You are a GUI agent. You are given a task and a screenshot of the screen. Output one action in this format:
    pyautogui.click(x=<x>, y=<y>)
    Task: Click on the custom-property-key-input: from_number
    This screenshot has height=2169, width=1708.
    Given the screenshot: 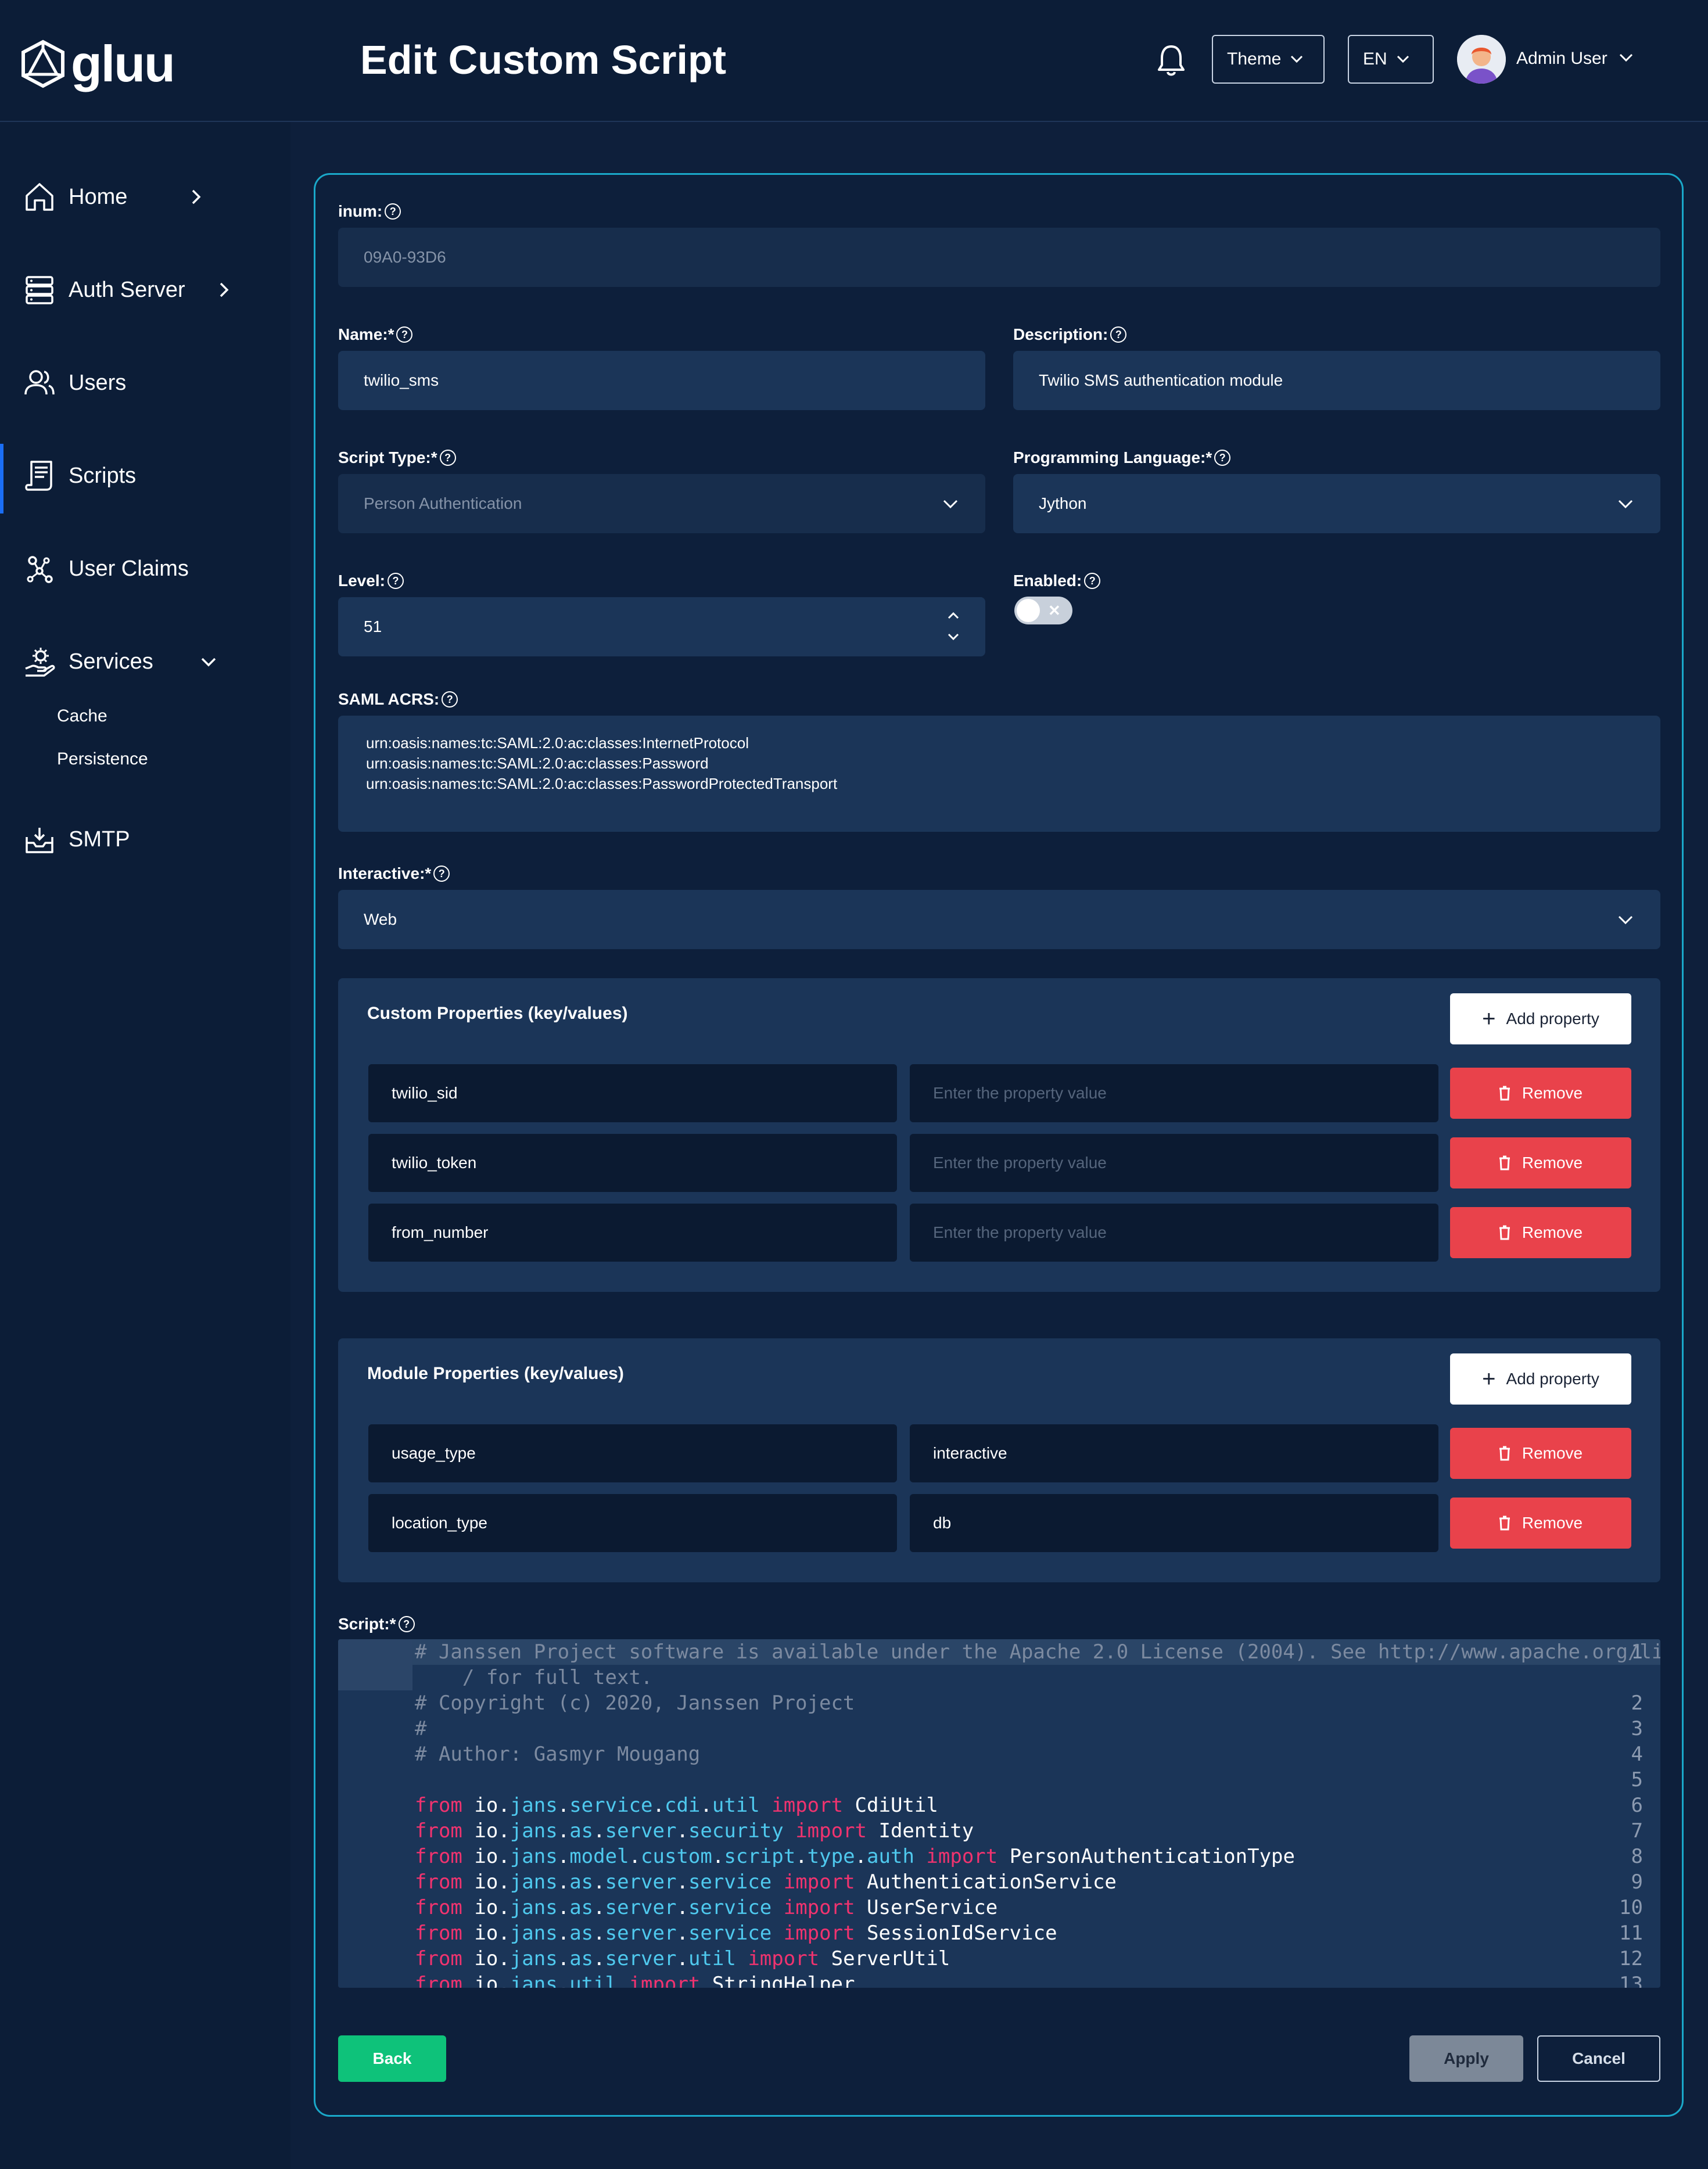 What is the action you would take?
    pyautogui.click(x=633, y=1233)
    